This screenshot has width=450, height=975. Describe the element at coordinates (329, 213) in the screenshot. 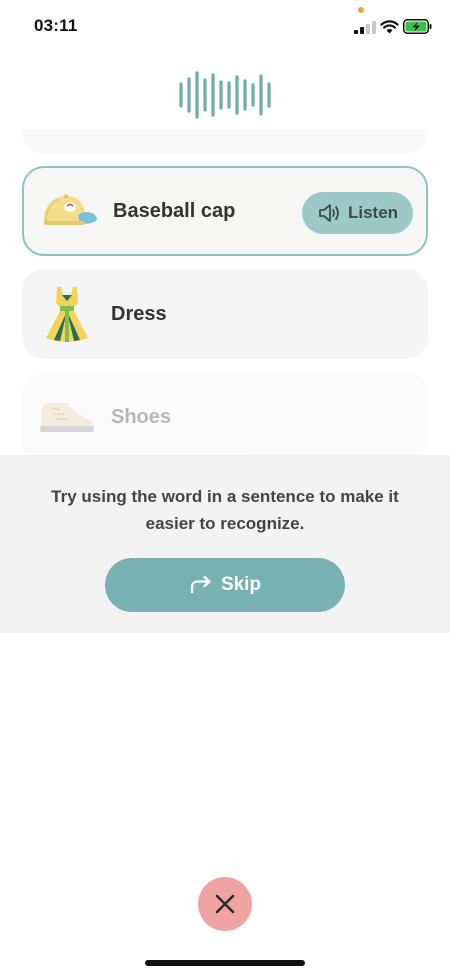

I see `speaker-icon` at that location.